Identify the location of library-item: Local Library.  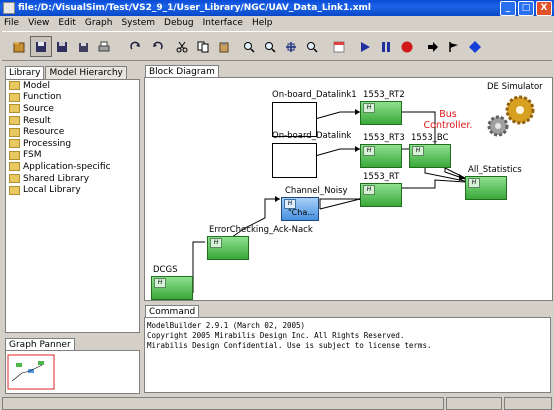
(72, 190).